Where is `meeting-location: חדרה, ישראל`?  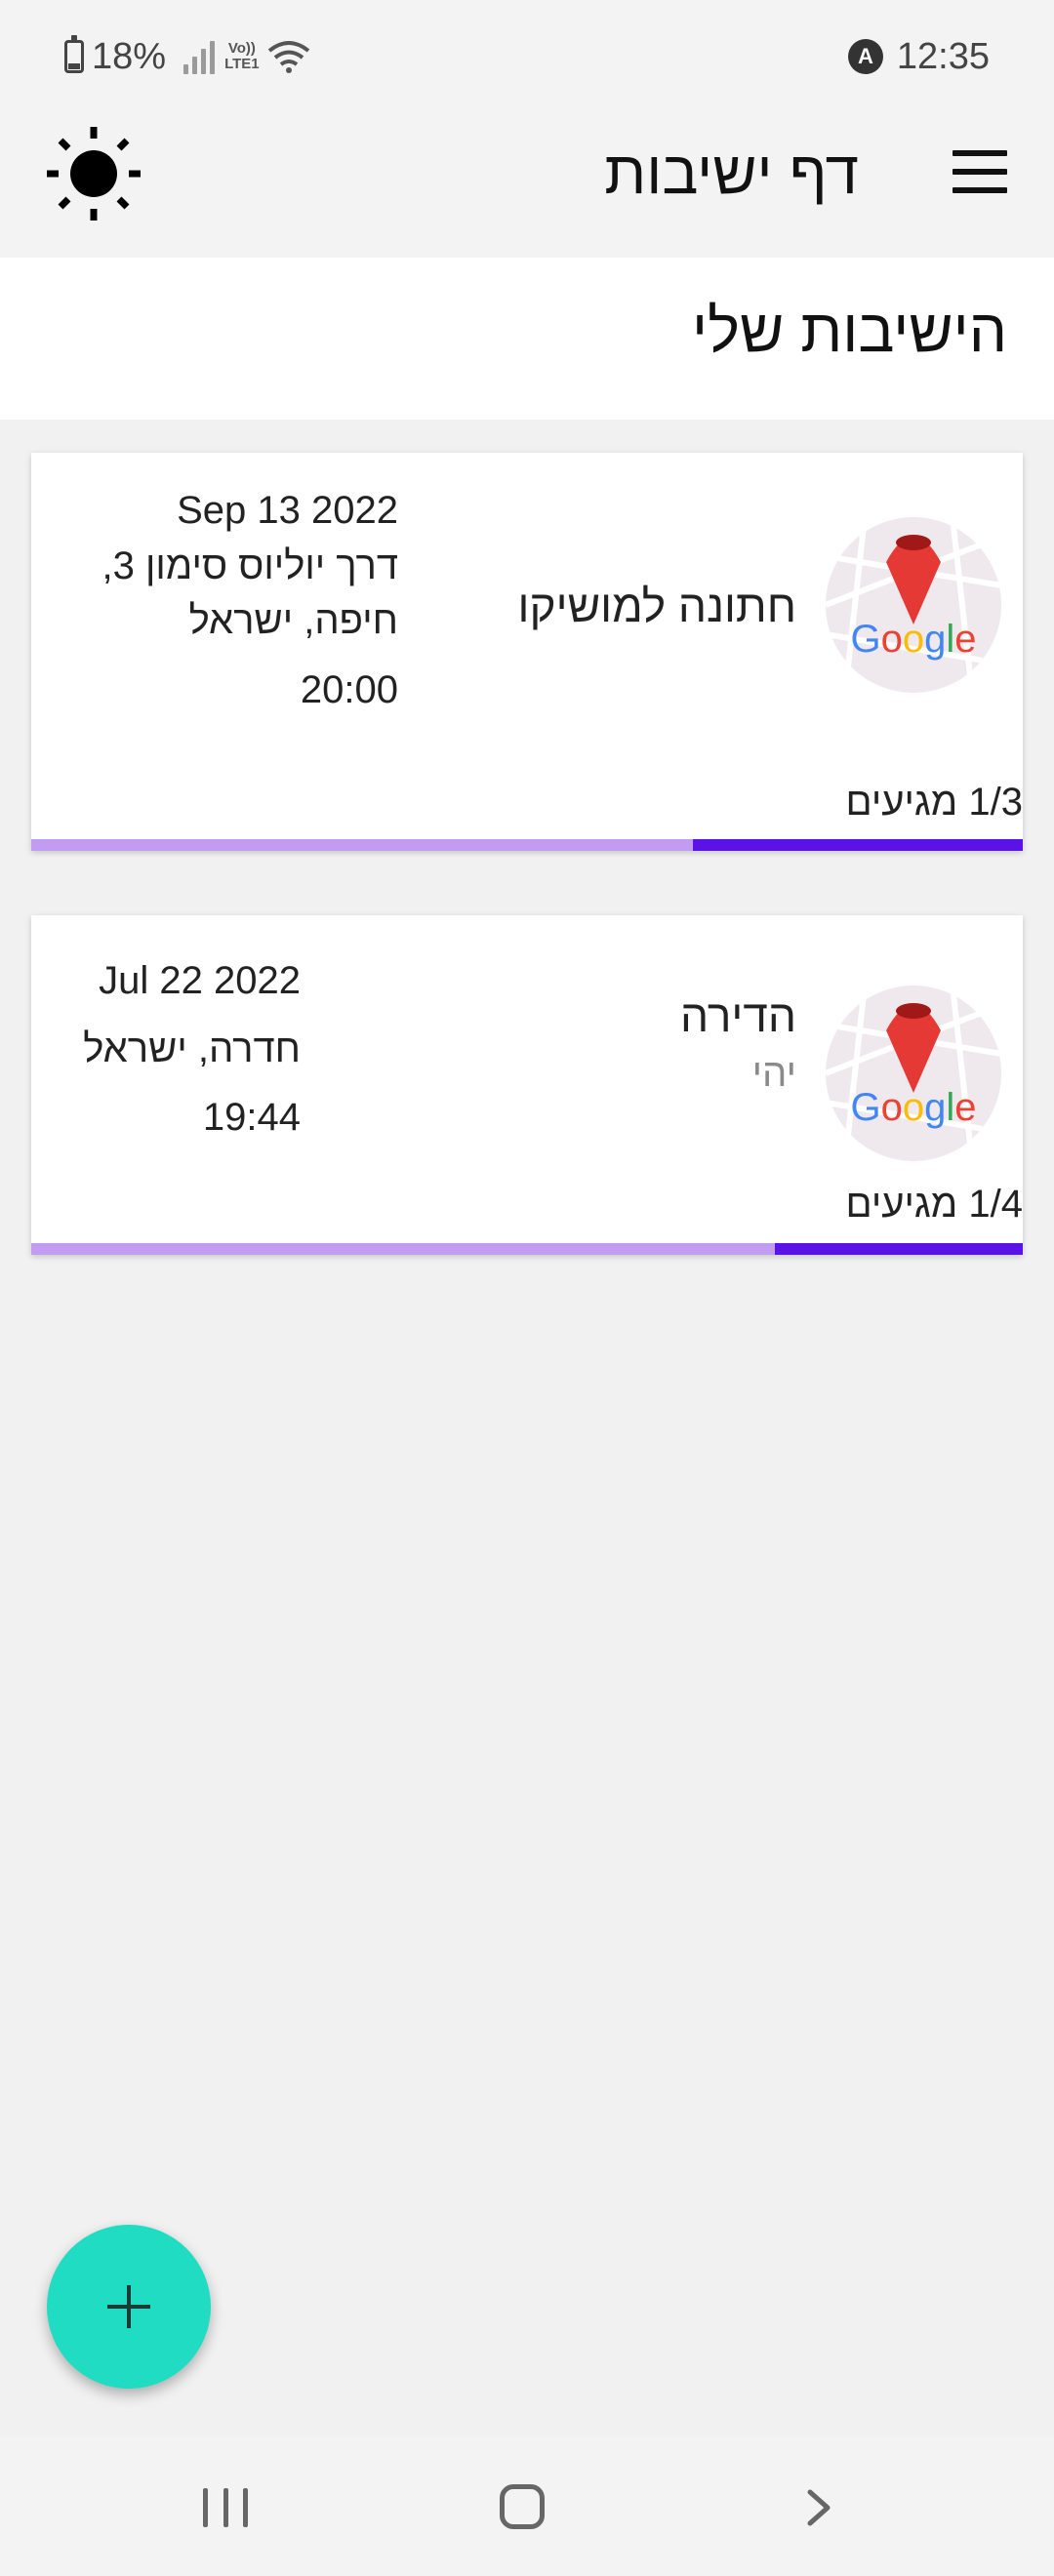 meeting-location: חדרה, ישראל is located at coordinates (192, 1048).